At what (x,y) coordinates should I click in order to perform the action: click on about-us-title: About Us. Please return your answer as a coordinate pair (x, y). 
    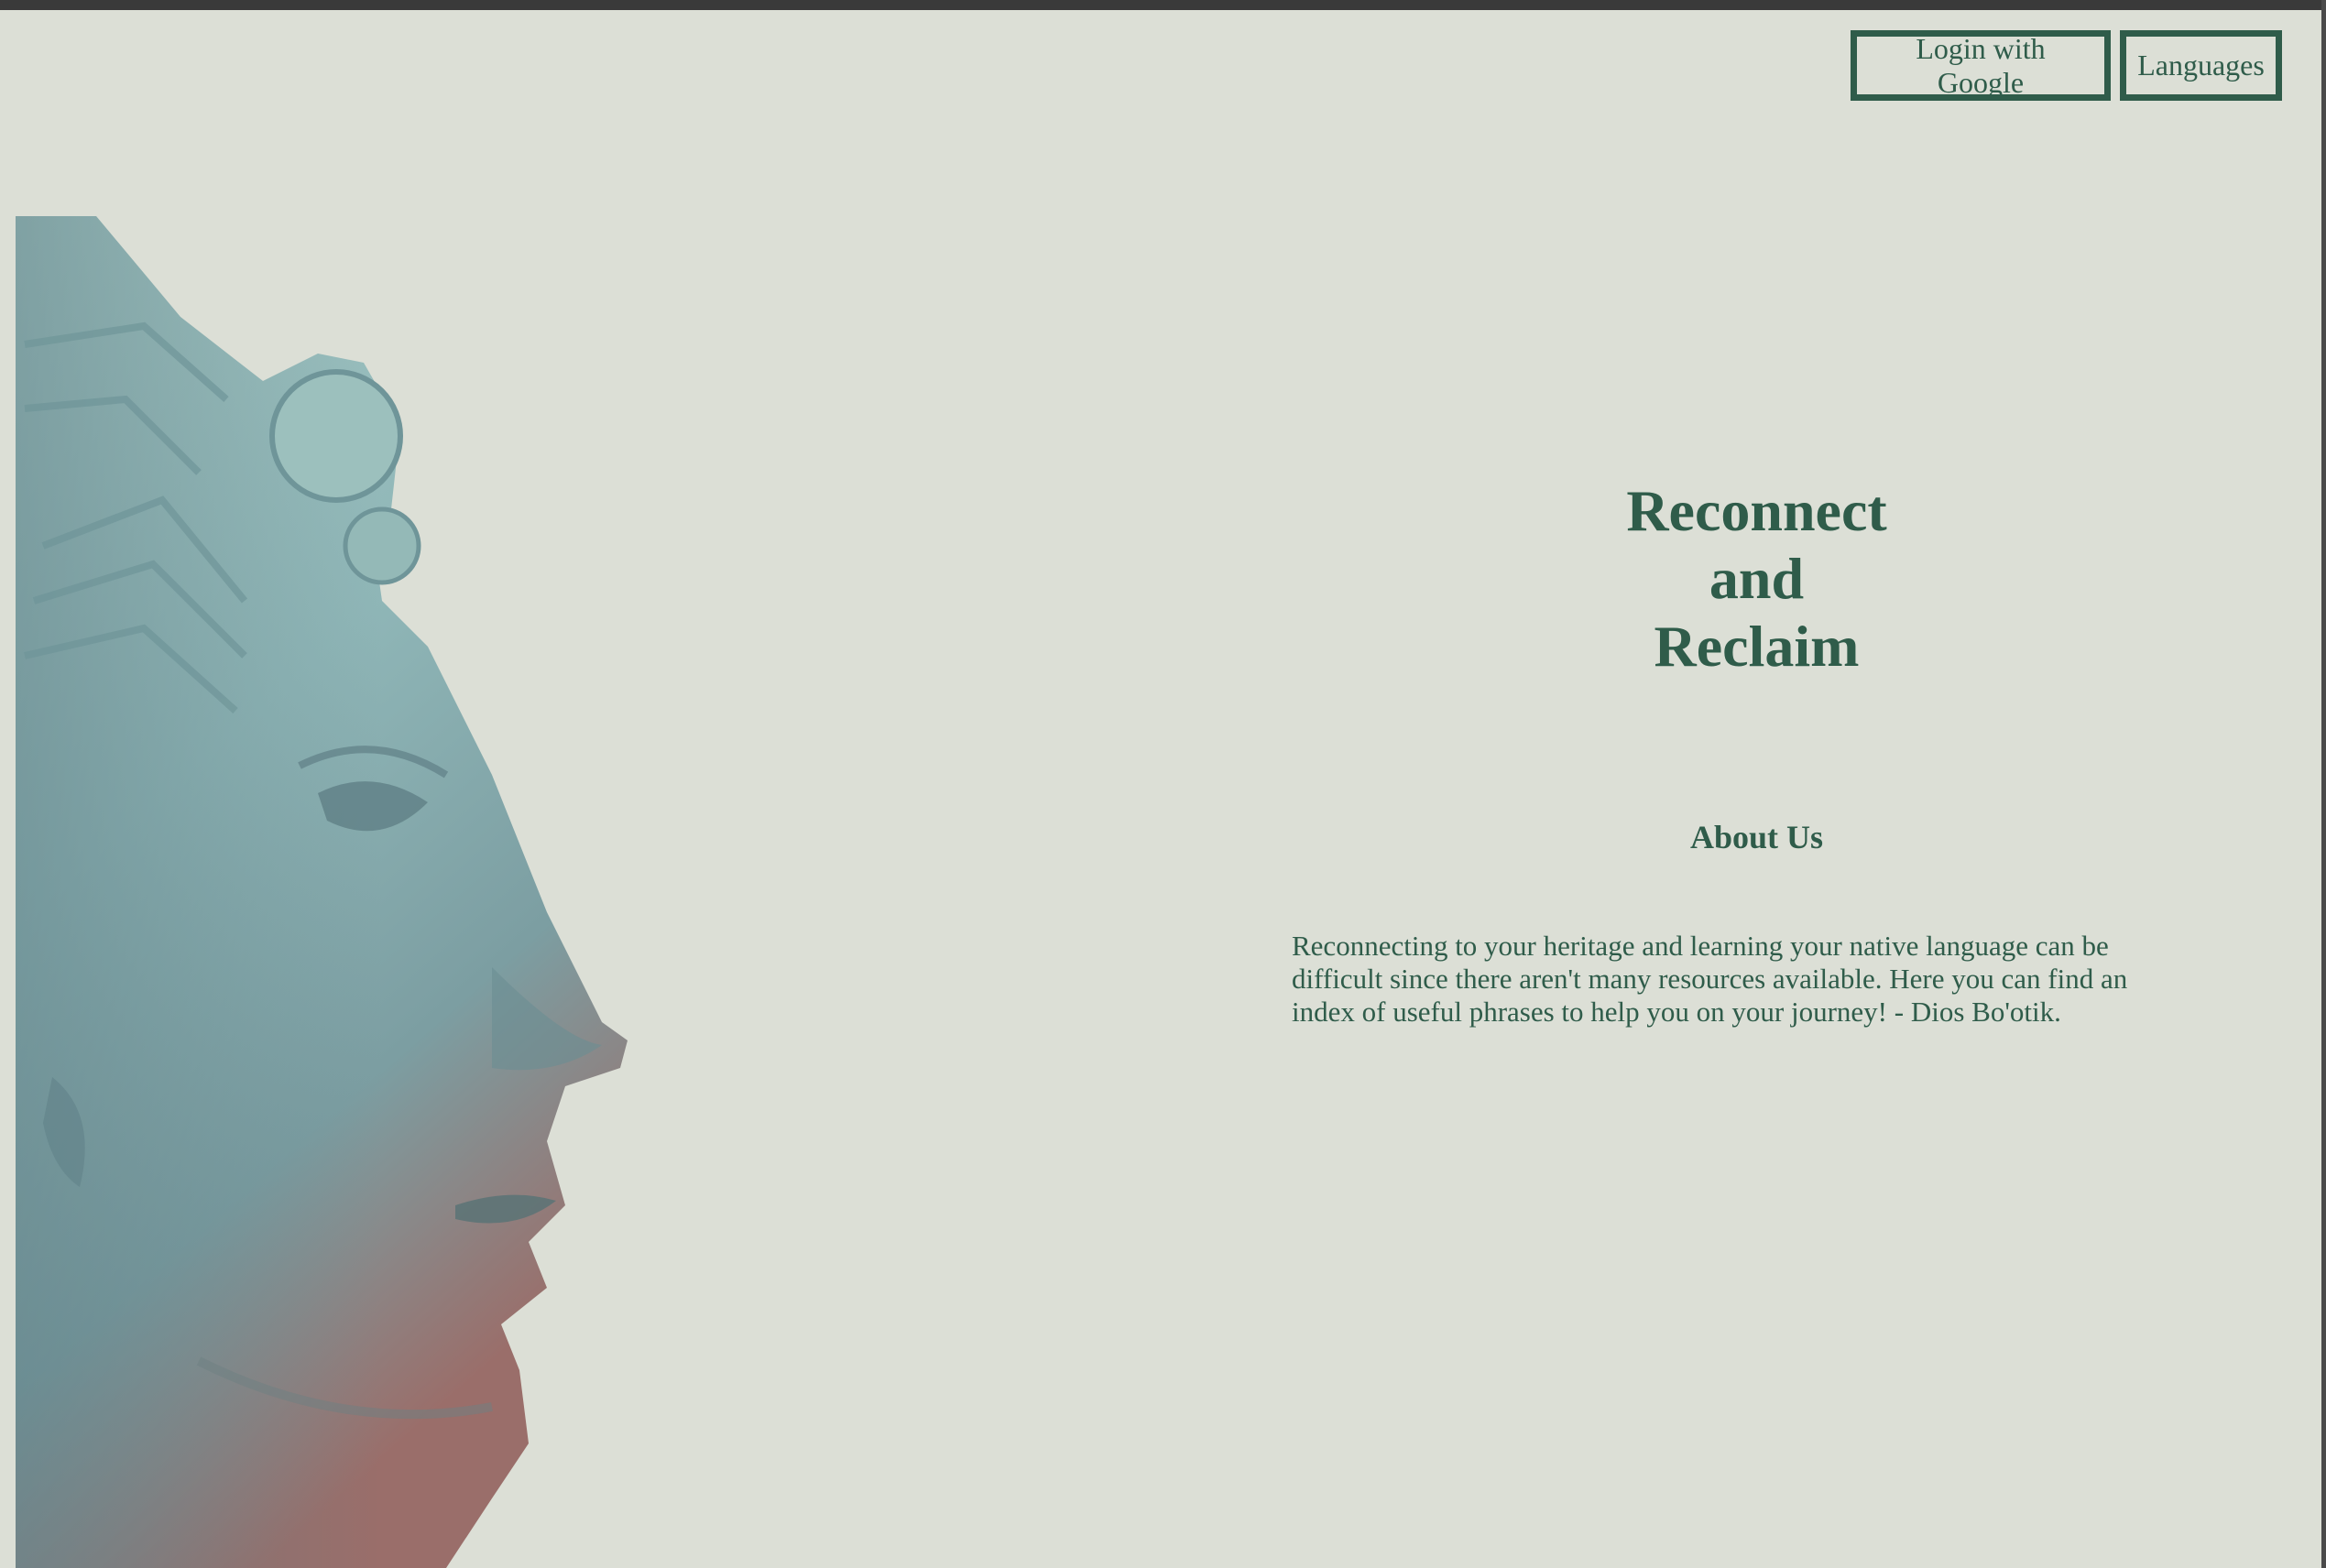
    Looking at the image, I should click on (1757, 837).